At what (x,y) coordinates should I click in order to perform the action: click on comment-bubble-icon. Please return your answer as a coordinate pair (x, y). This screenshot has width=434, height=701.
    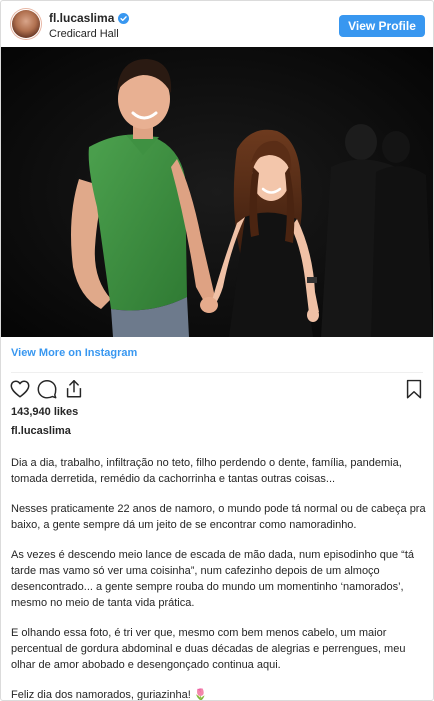
    Looking at the image, I should click on (47, 389).